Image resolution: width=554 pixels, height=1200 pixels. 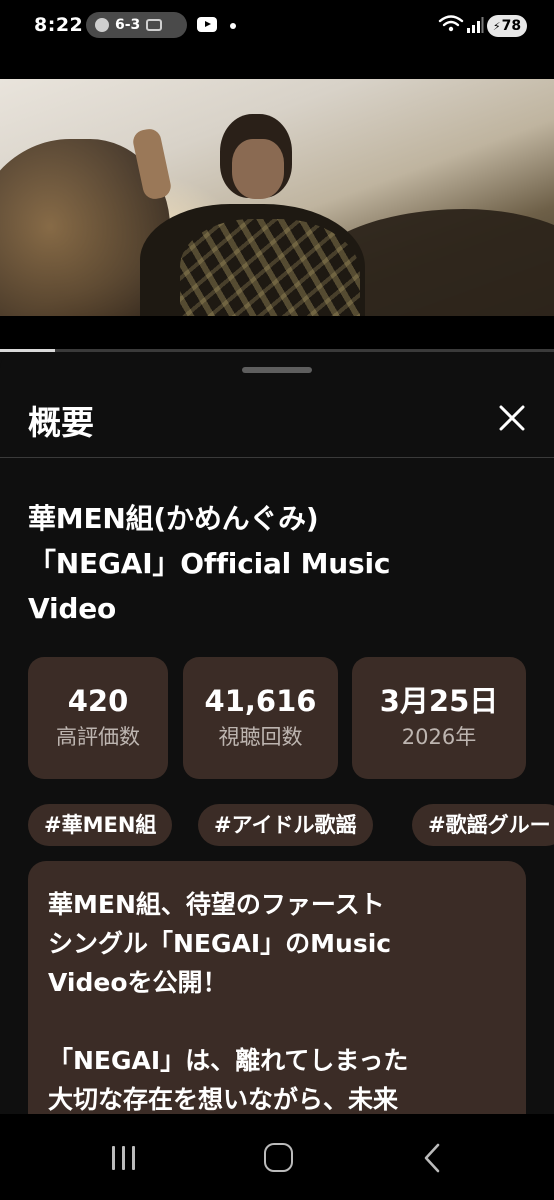 I want to click on score-text: 6-3, so click(x=128, y=25).